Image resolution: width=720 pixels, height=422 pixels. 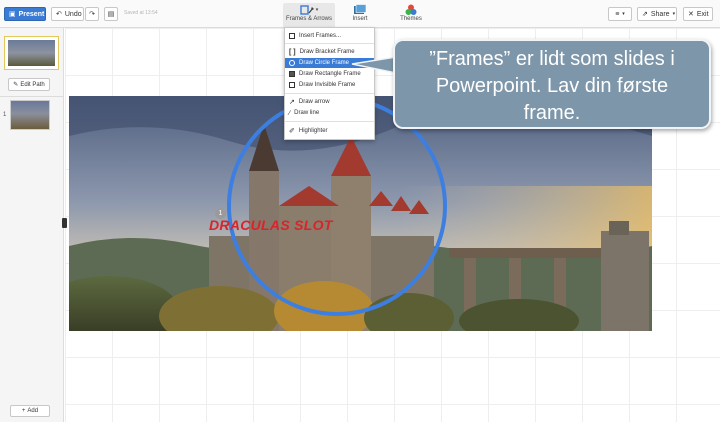 I want to click on insert-icon, so click(x=360, y=9).